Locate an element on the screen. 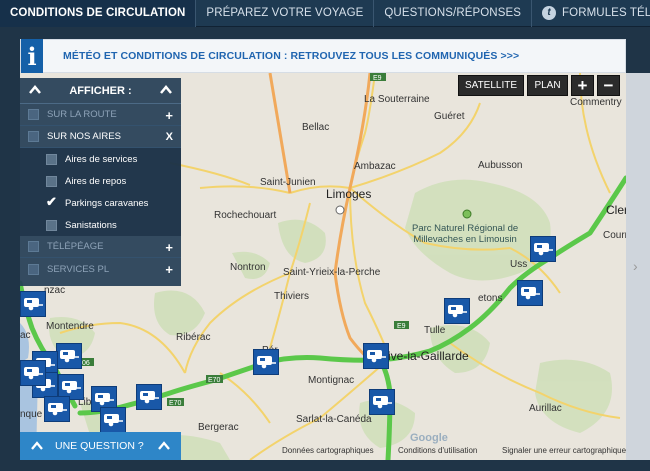 Image resolution: width=650 pixels, height=471 pixels. place-tulle: Tulle is located at coordinates (435, 330).